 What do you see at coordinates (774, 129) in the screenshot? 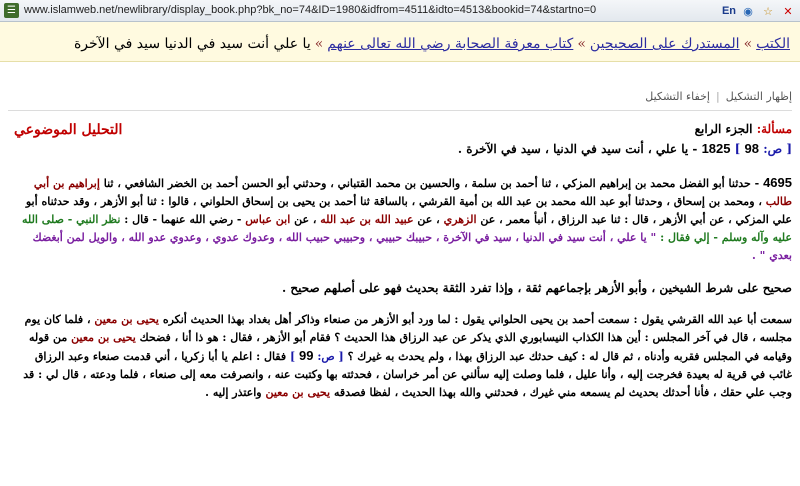
I see `masala-label: مسألة:` at bounding box center [774, 129].